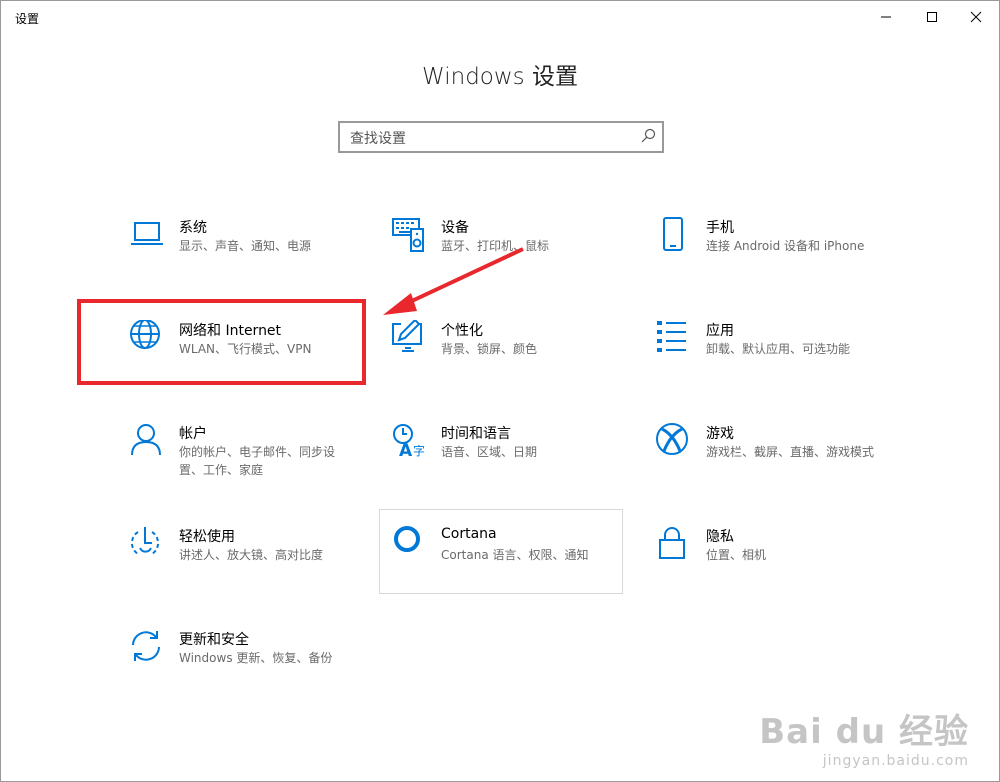  Describe the element at coordinates (251, 555) in the screenshot. I see `tile-desc: 讲述人、放大镜、高对比度` at that location.